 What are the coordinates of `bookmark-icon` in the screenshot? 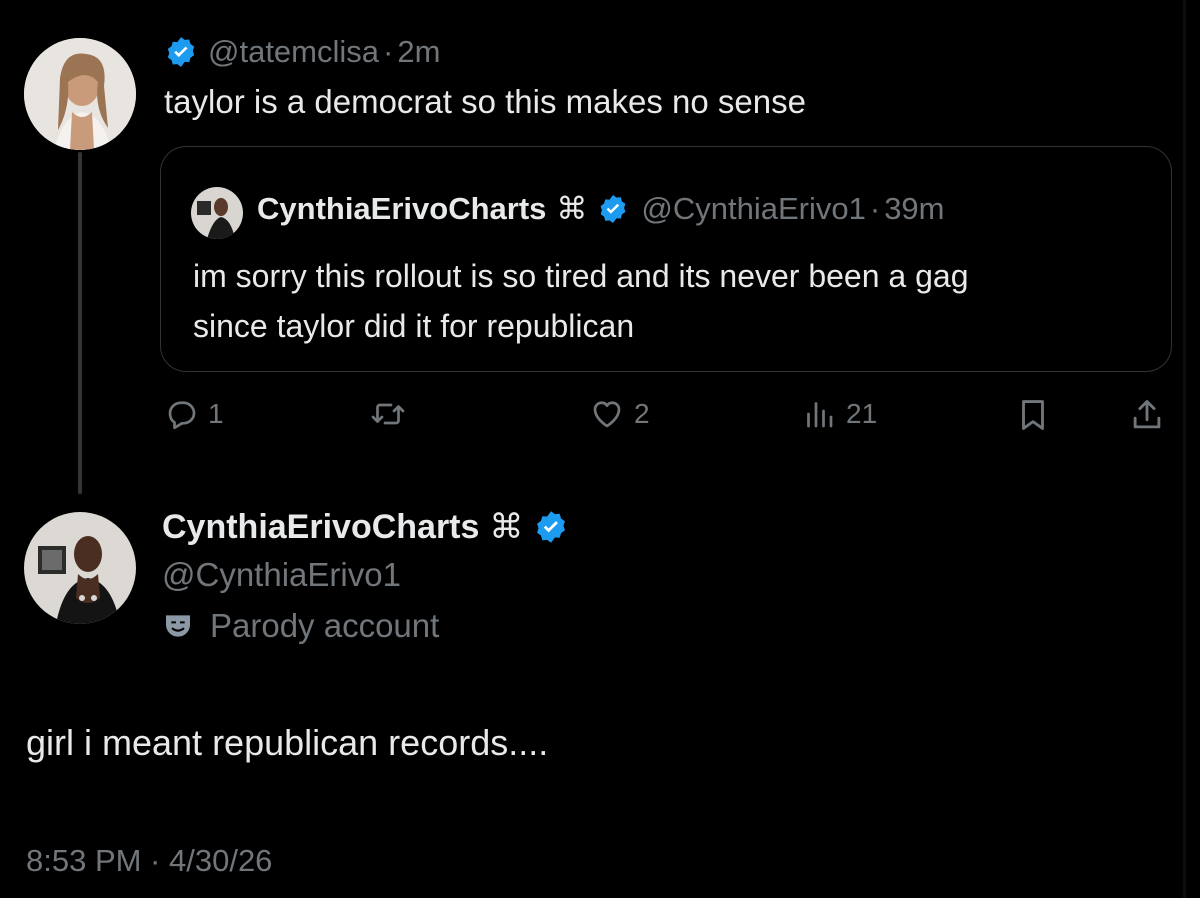 It's located at (1033, 415).